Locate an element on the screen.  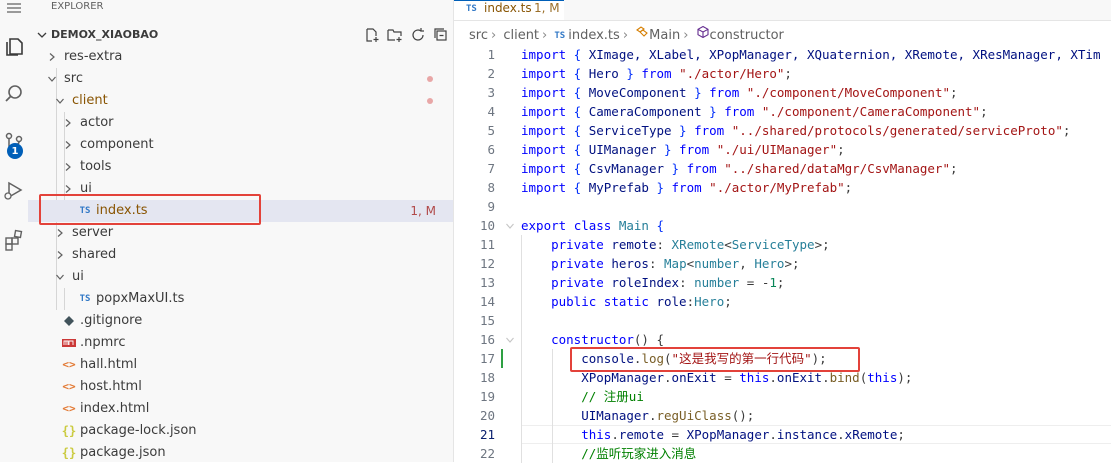
tree-folder-shared: shared is located at coordinates (240, 255).